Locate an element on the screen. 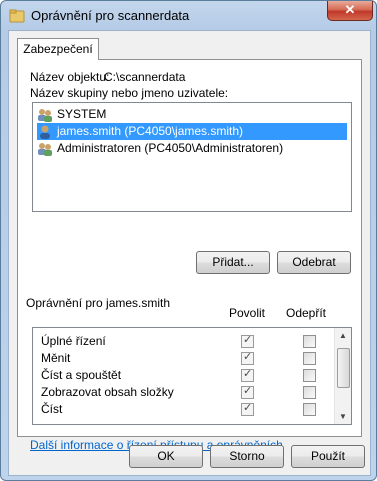 The width and height of the screenshot is (377, 481). list-item-administratoren: Administratoren (PC4050\Administratoren) is located at coordinates (160, 148).